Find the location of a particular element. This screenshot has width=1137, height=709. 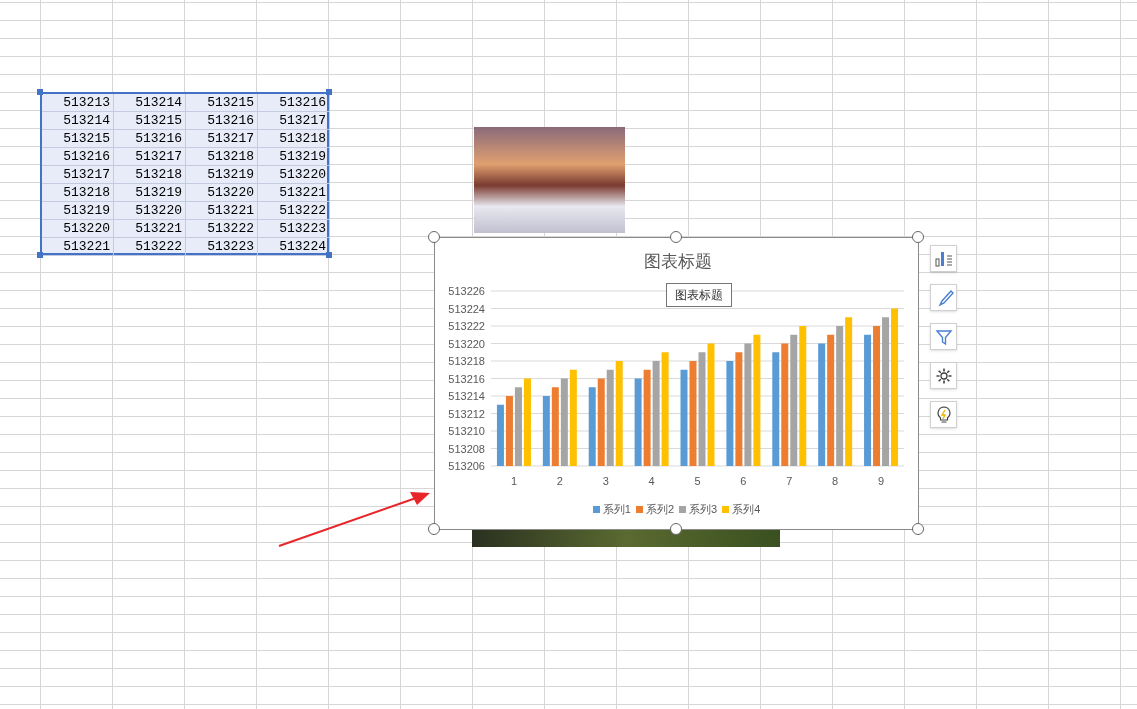

chart-title: 图表标题 is located at coordinates (678, 261).